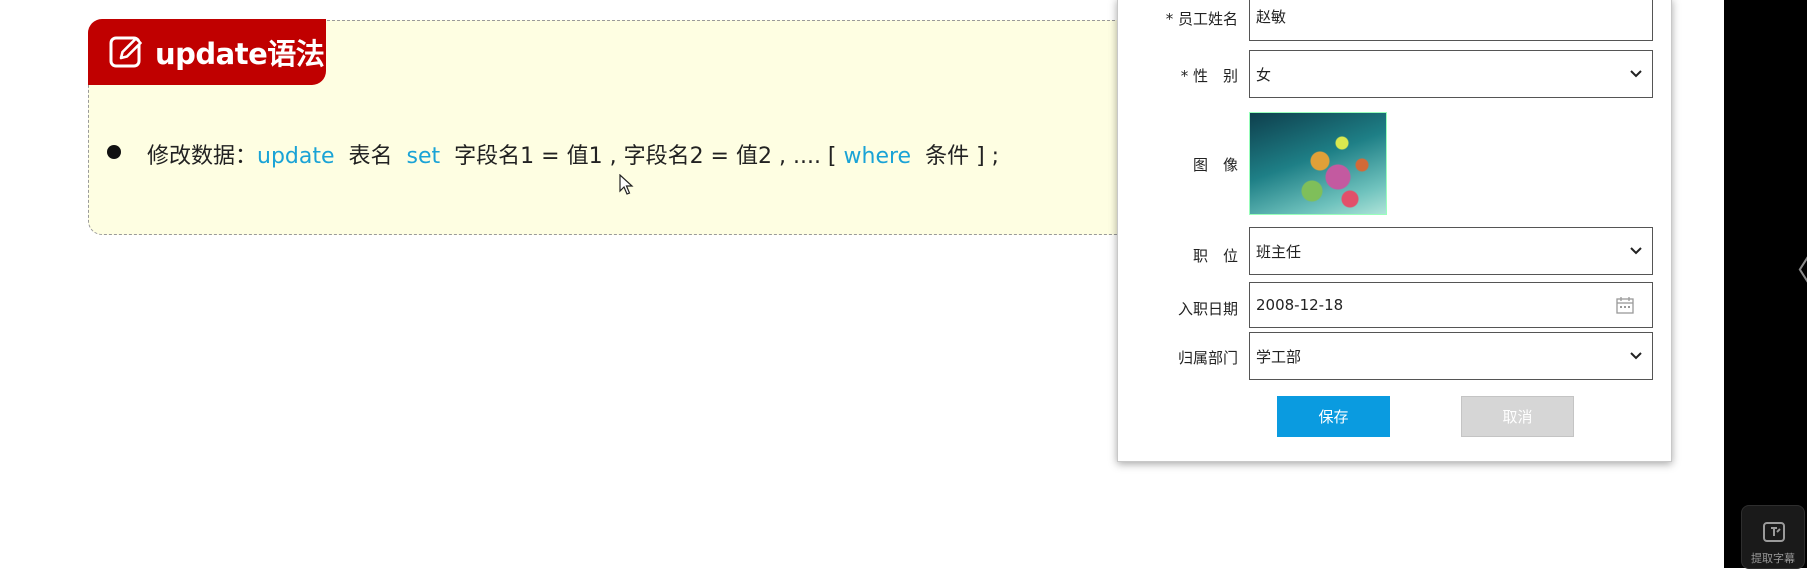 This screenshot has width=1807, height=569. What do you see at coordinates (626, 184) in the screenshot?
I see `mouse-cursor-icon` at bounding box center [626, 184].